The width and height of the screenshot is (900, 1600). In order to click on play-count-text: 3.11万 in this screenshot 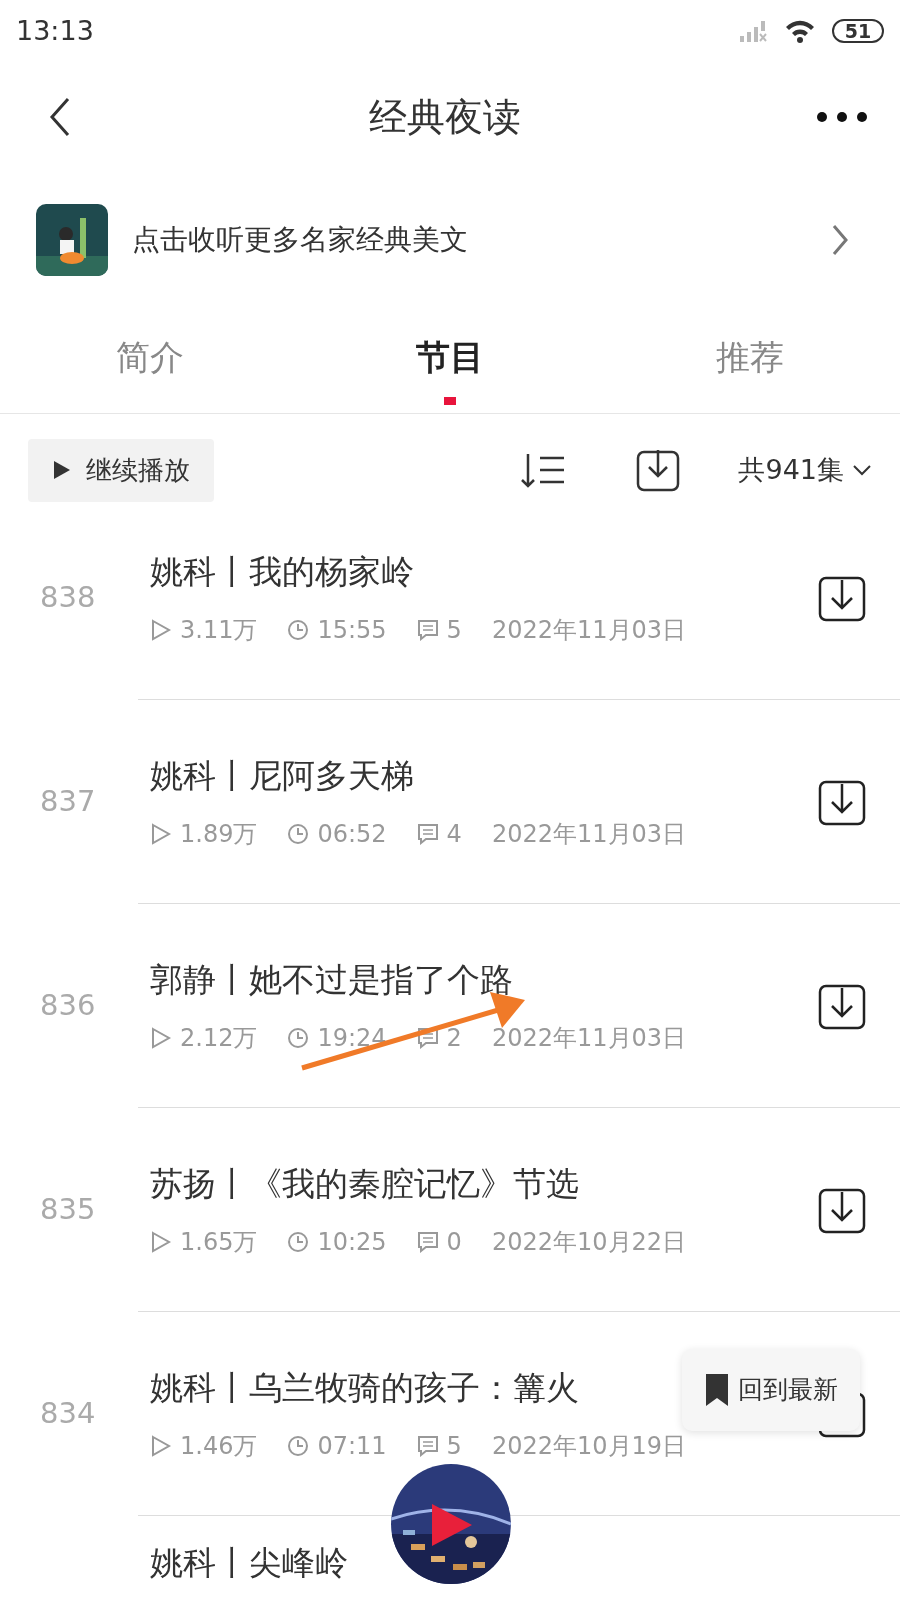, I will do `click(219, 631)`.